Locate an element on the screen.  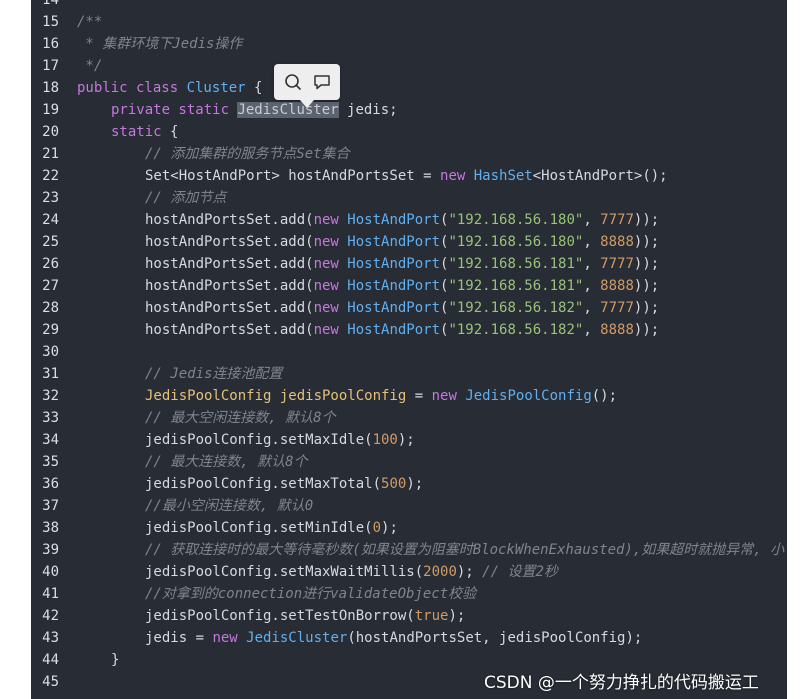
code-text: static { is located at coordinates (144, 132).